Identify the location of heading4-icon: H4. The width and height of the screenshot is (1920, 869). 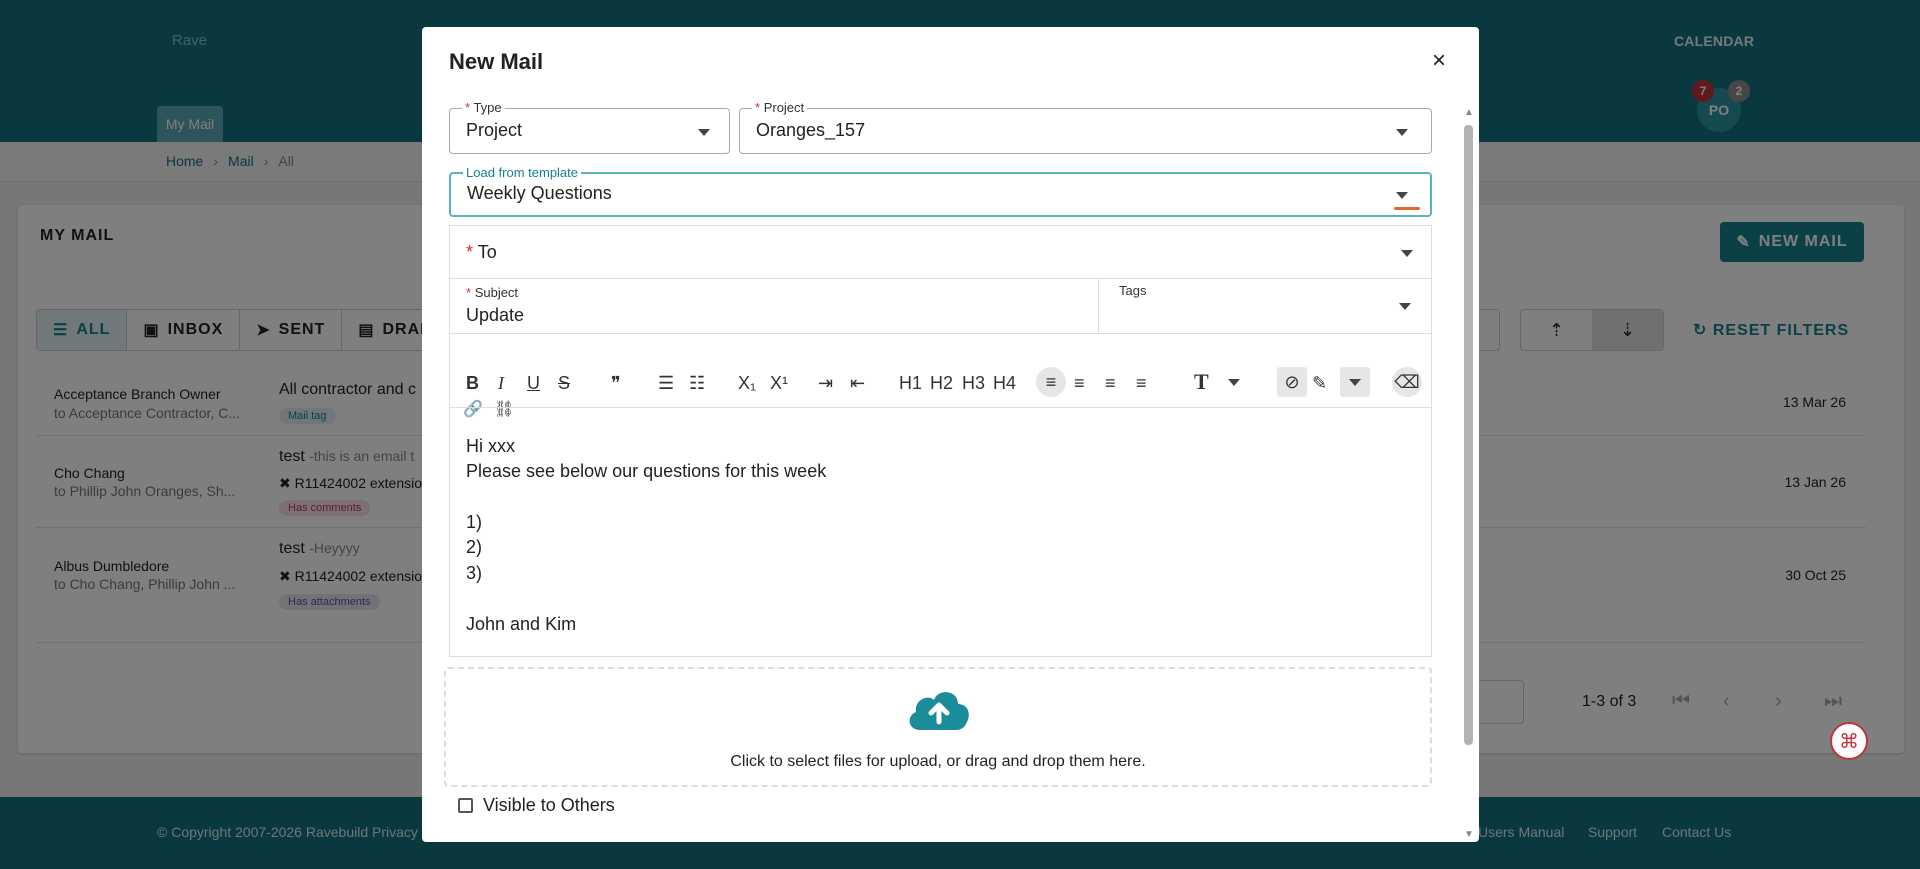
(1004, 383).